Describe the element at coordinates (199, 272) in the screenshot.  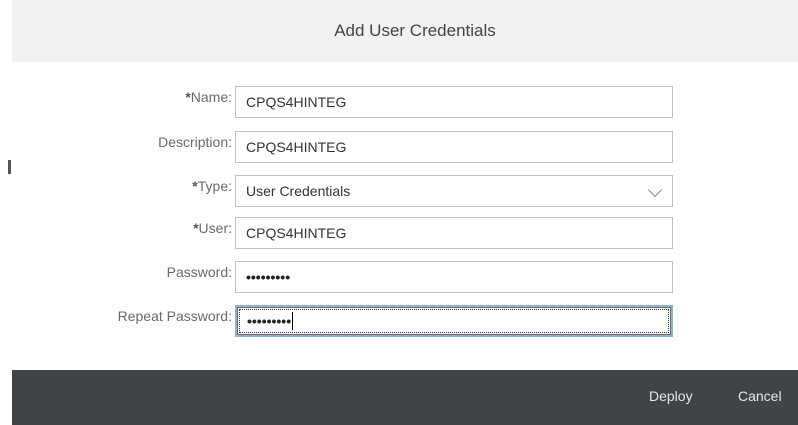
I see `password-label: Password:` at that location.